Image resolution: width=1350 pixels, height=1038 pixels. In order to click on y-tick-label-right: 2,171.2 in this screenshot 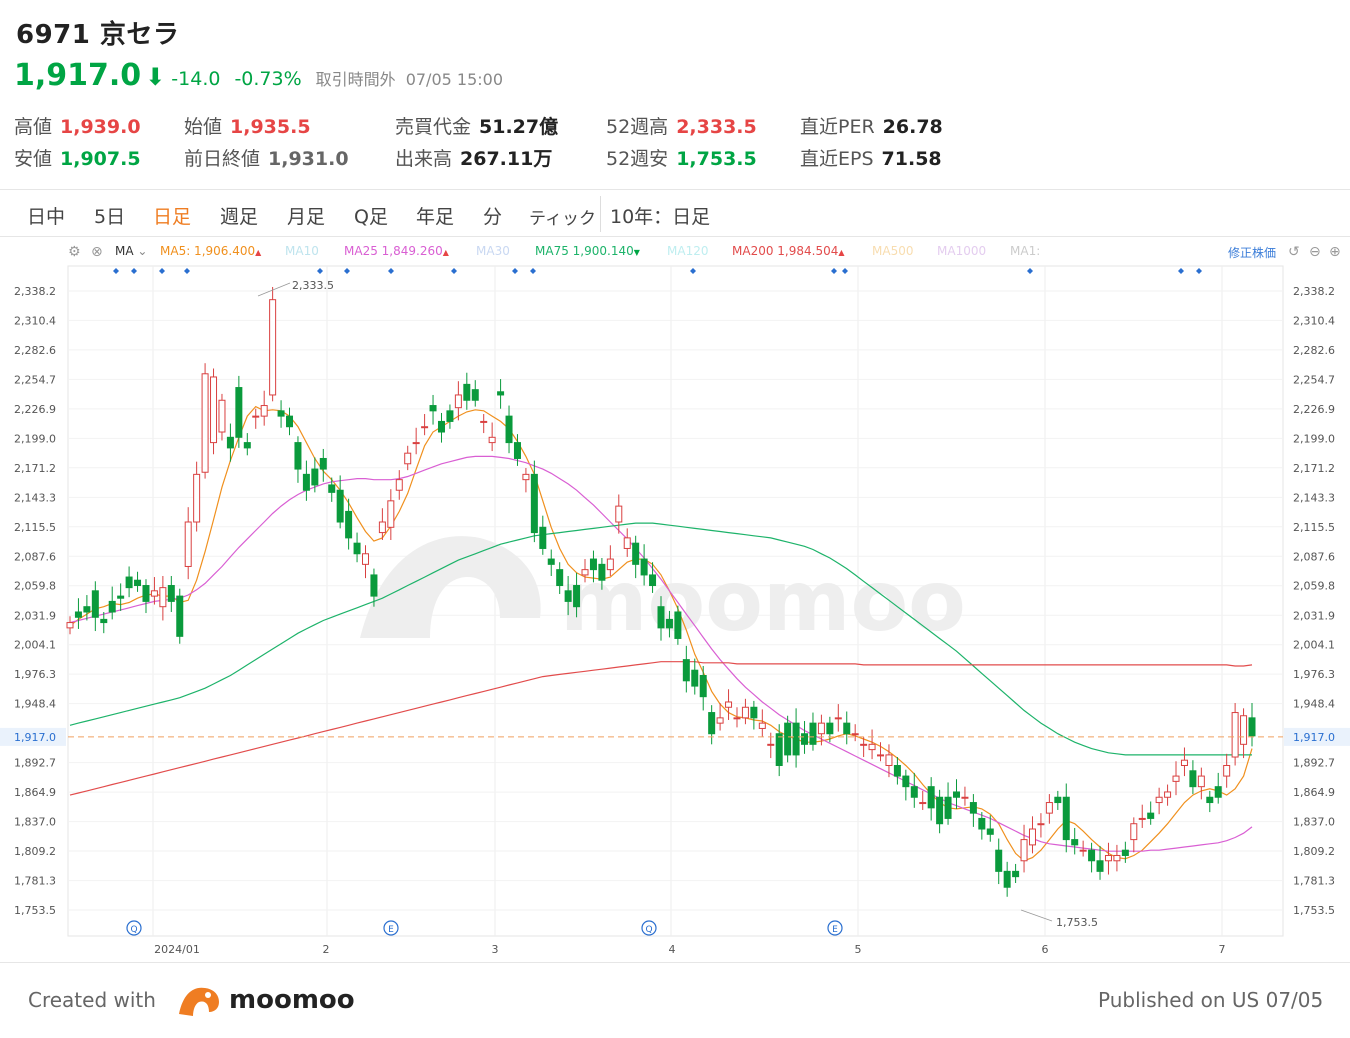, I will do `click(1314, 468)`.